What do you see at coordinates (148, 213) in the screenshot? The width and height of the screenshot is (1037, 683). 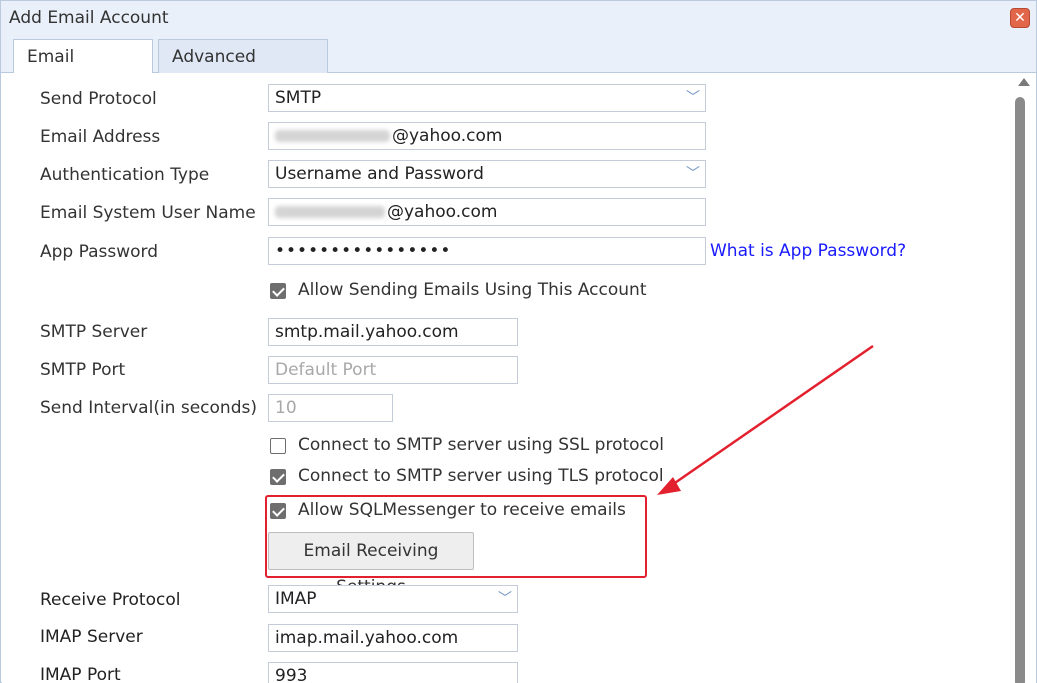 I see `system-user-label: Email System User Name` at bounding box center [148, 213].